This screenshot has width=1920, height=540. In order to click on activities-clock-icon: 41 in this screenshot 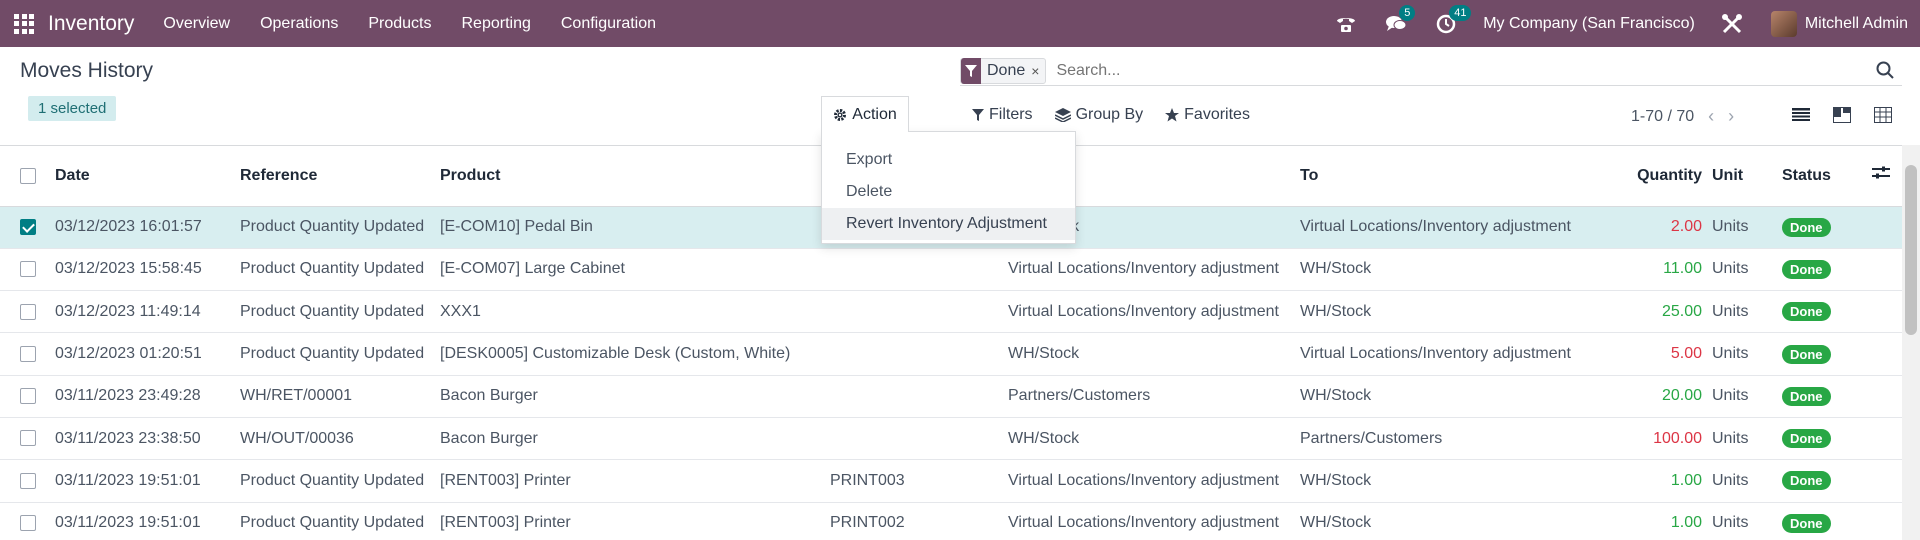, I will do `click(1453, 19)`.